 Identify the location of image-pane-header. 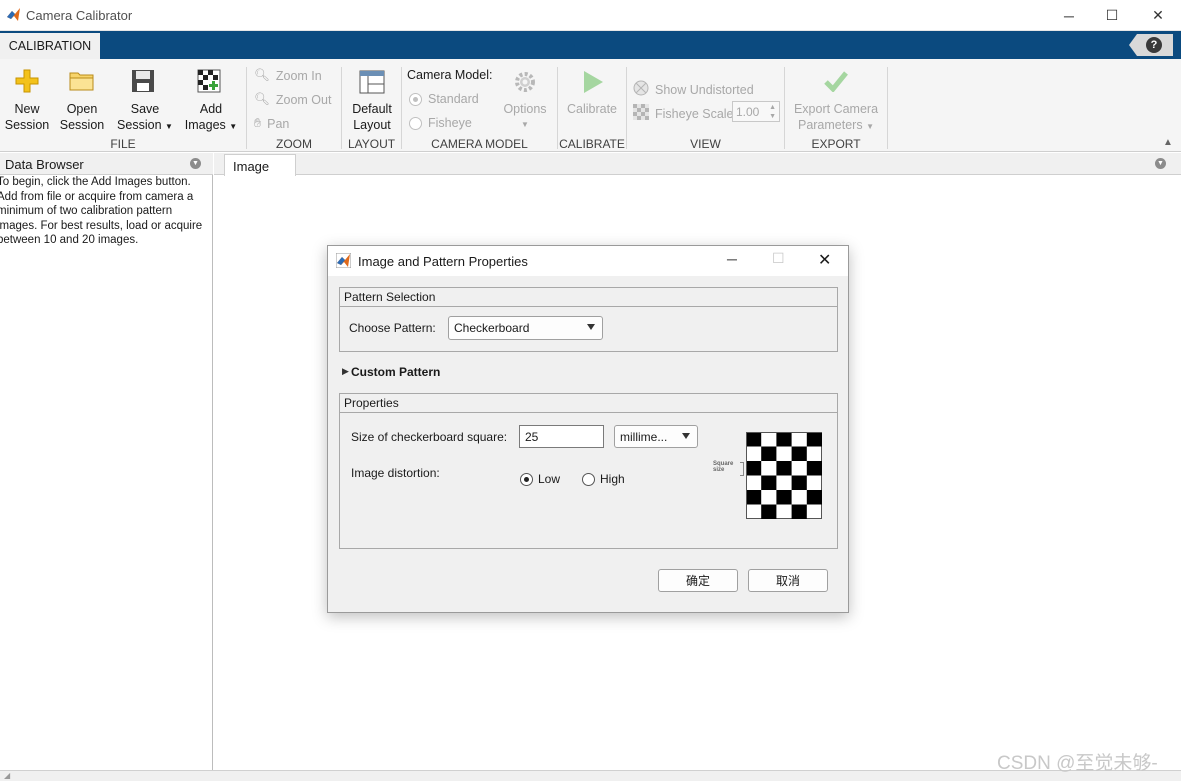
(697, 164).